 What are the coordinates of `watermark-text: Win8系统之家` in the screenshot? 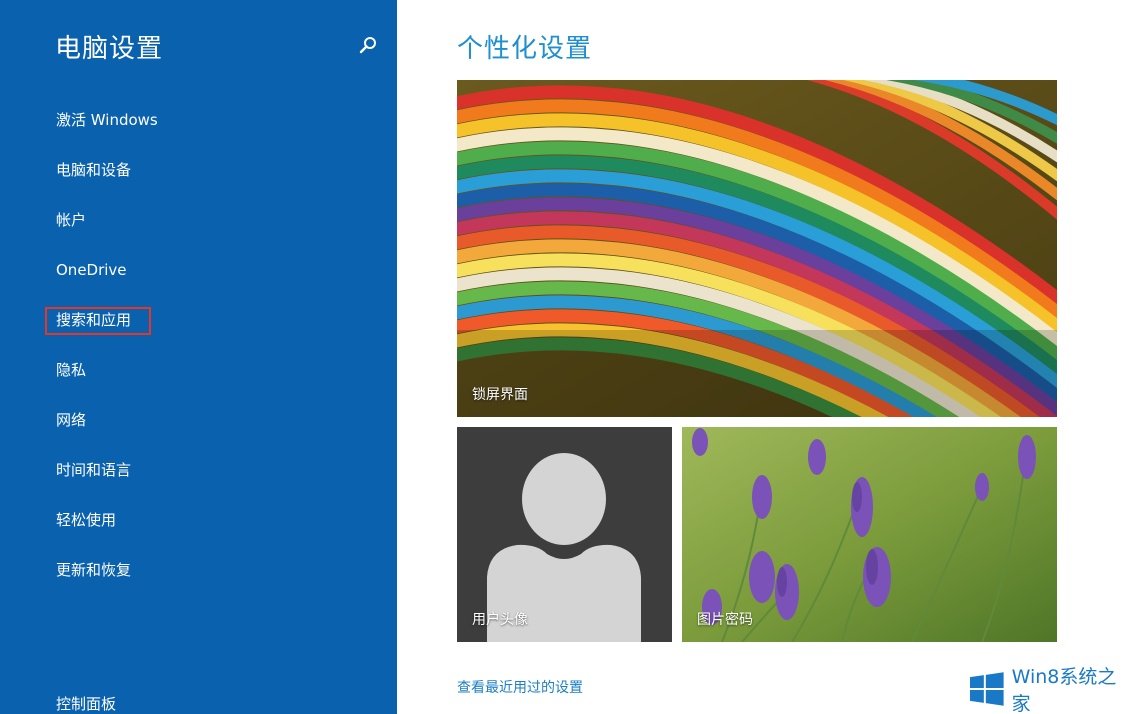 It's located at (1064, 690).